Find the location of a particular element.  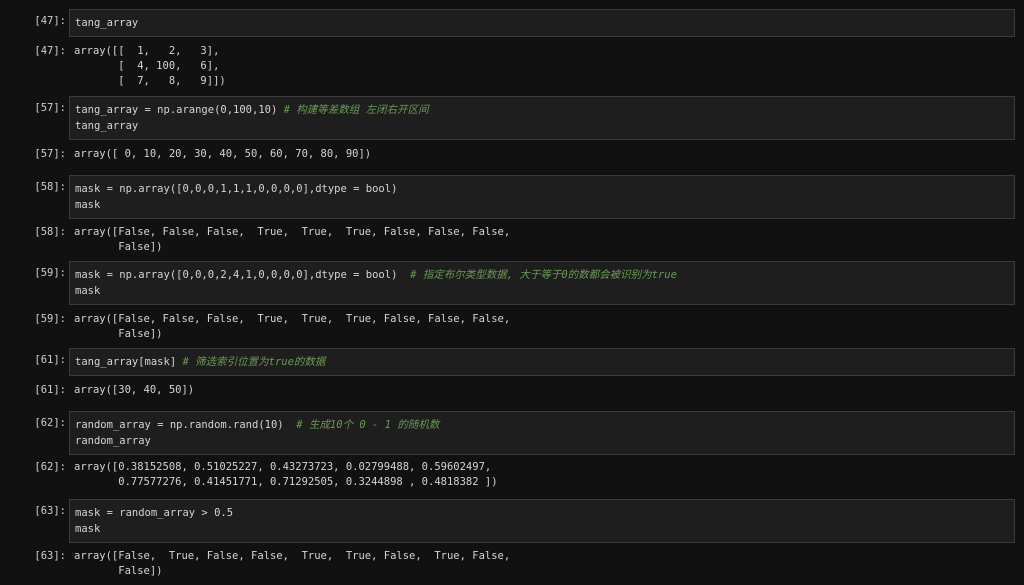

input-prompt: [61]: is located at coordinates (50, 360).